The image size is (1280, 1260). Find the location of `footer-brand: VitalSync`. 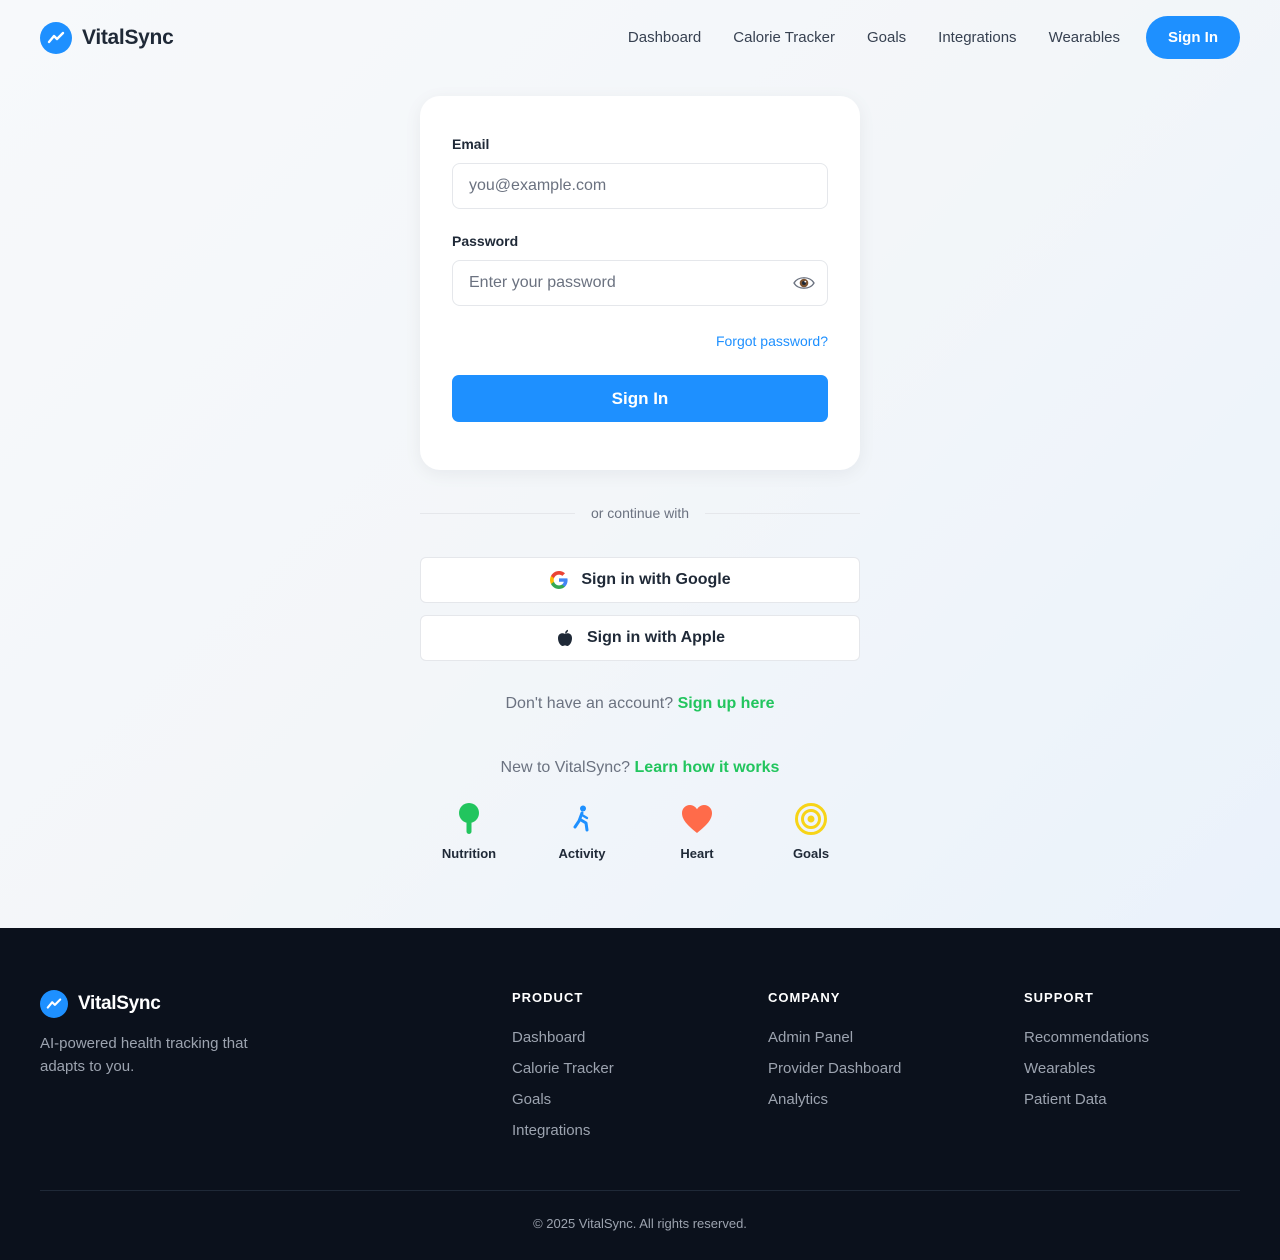

footer-brand: VitalSync is located at coordinates (100, 1004).